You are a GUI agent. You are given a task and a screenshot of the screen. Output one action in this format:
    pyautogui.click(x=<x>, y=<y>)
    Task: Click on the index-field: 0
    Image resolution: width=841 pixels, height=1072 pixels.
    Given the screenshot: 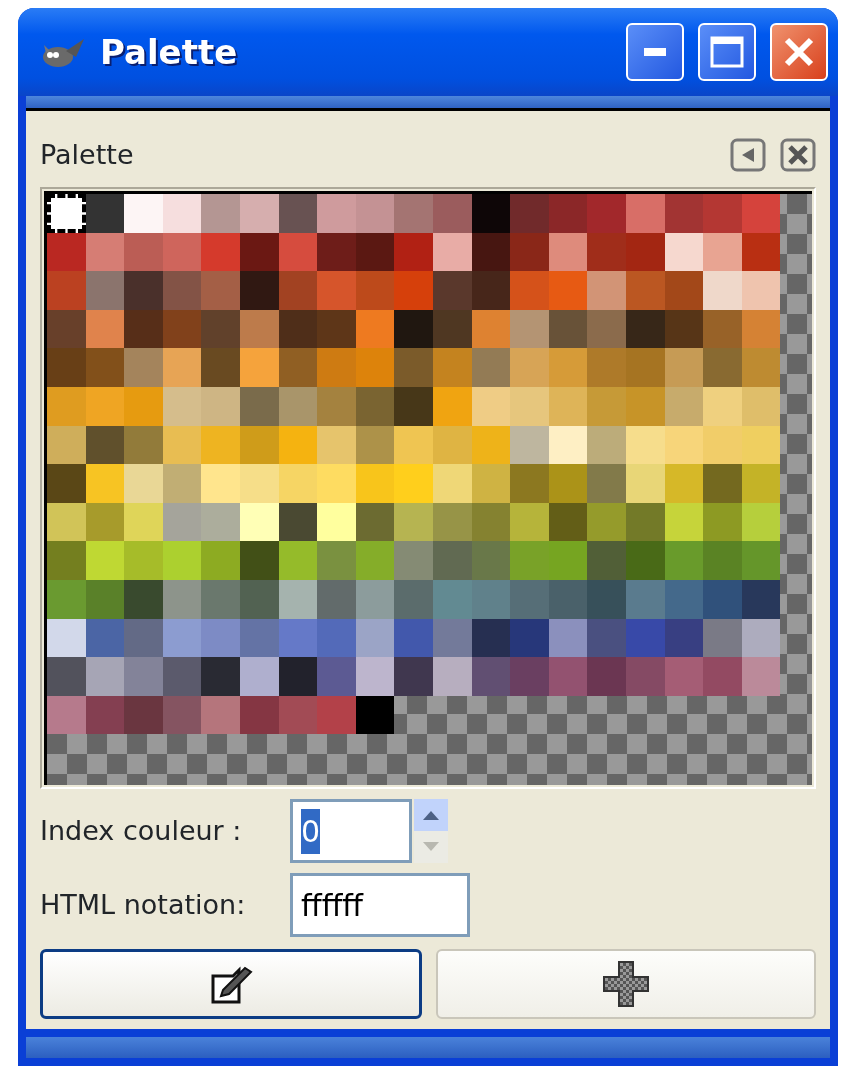 What is the action you would take?
    pyautogui.click(x=351, y=831)
    